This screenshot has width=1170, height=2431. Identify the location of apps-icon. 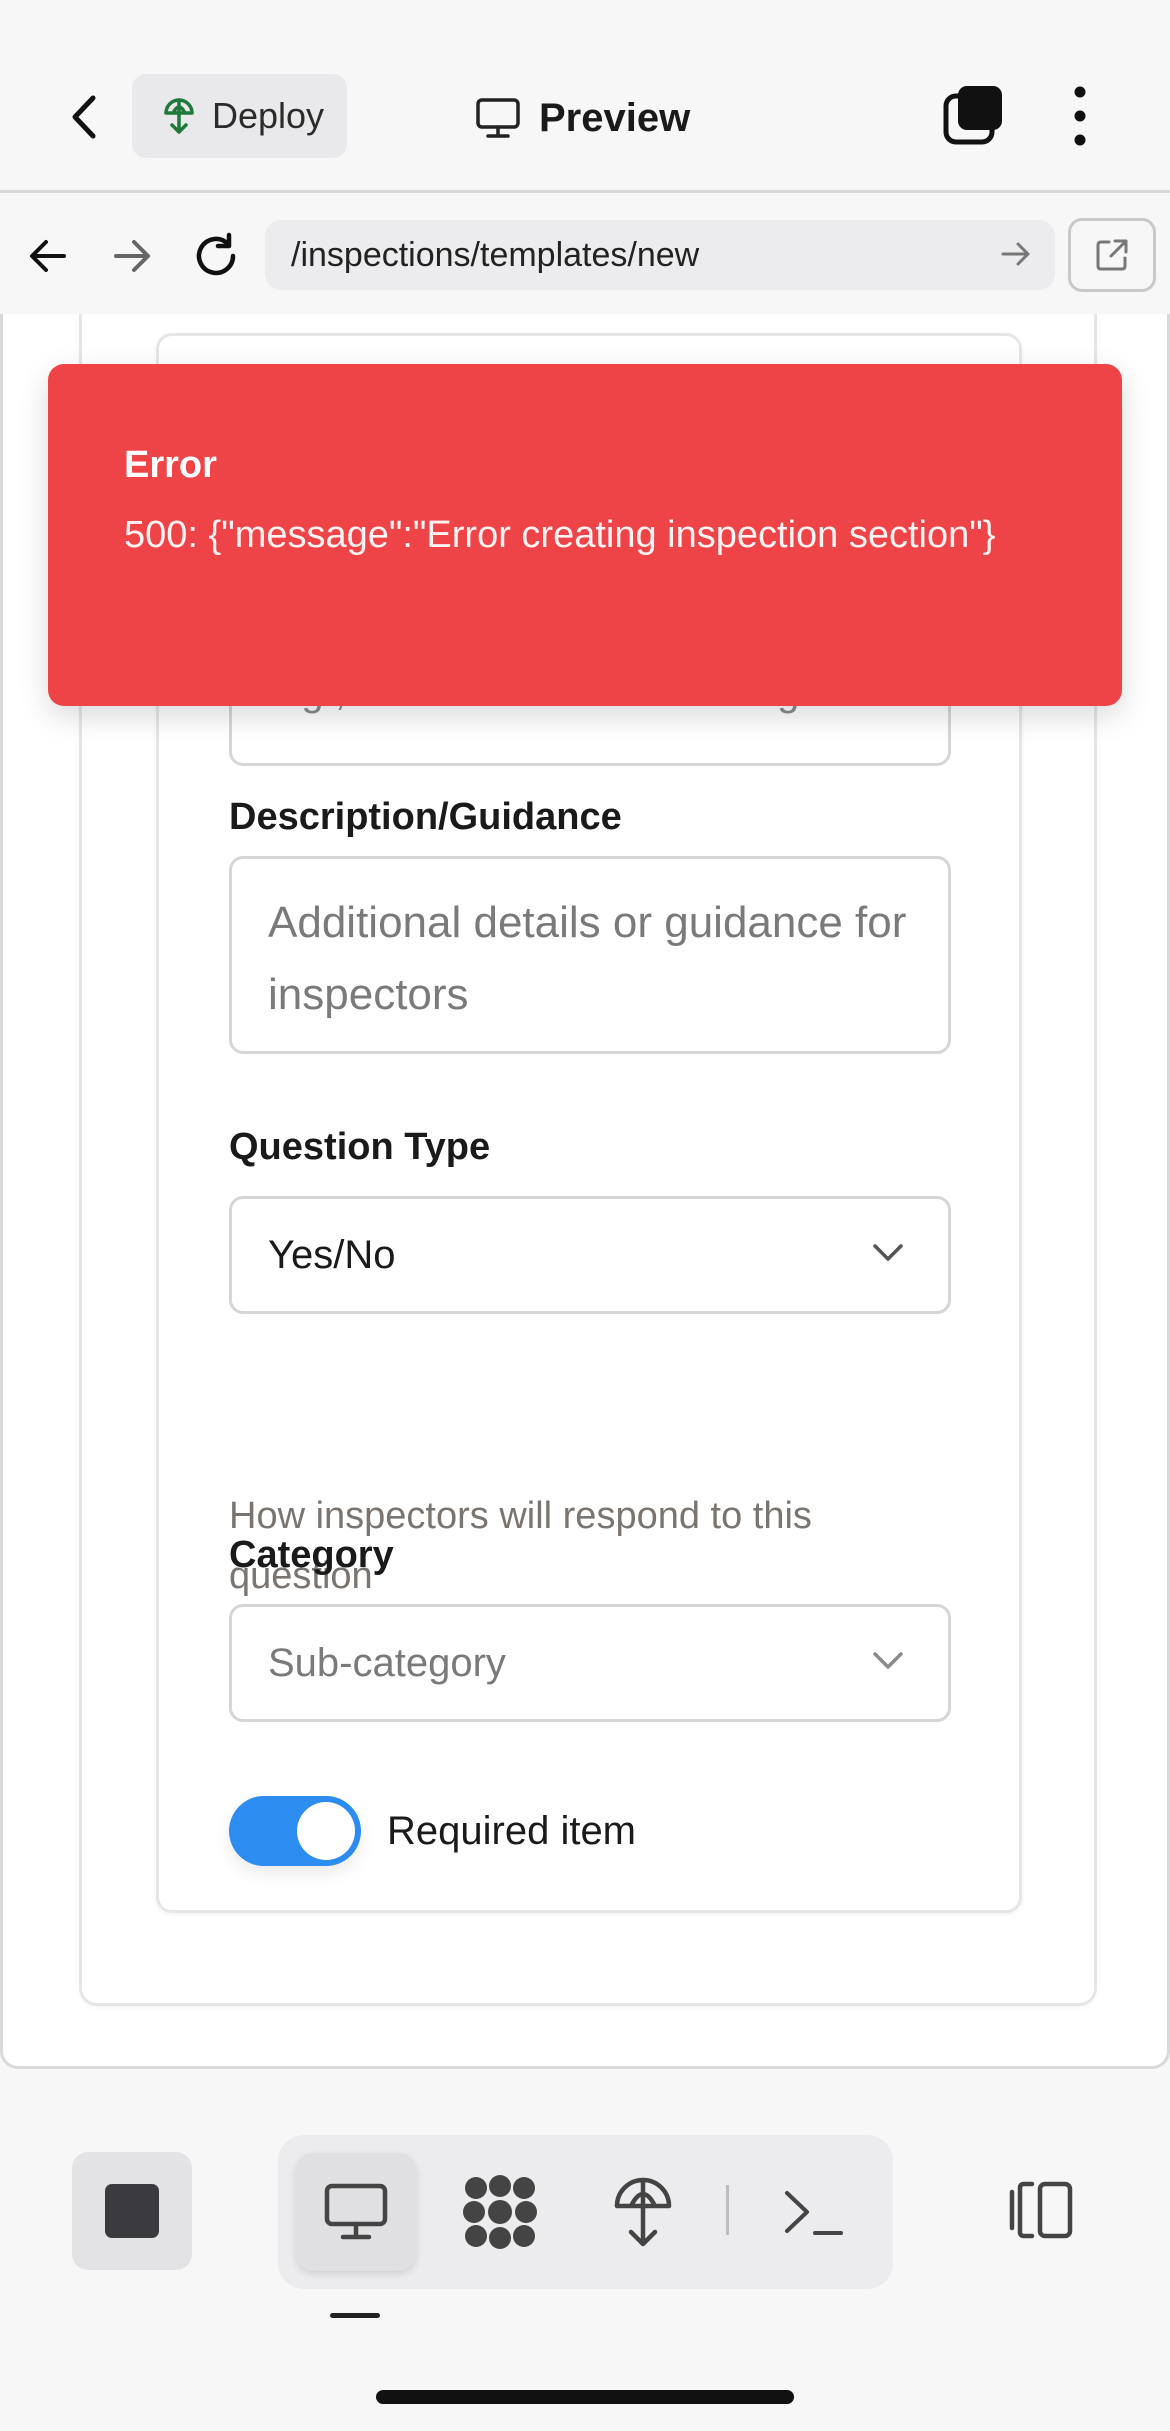
(500, 2212).